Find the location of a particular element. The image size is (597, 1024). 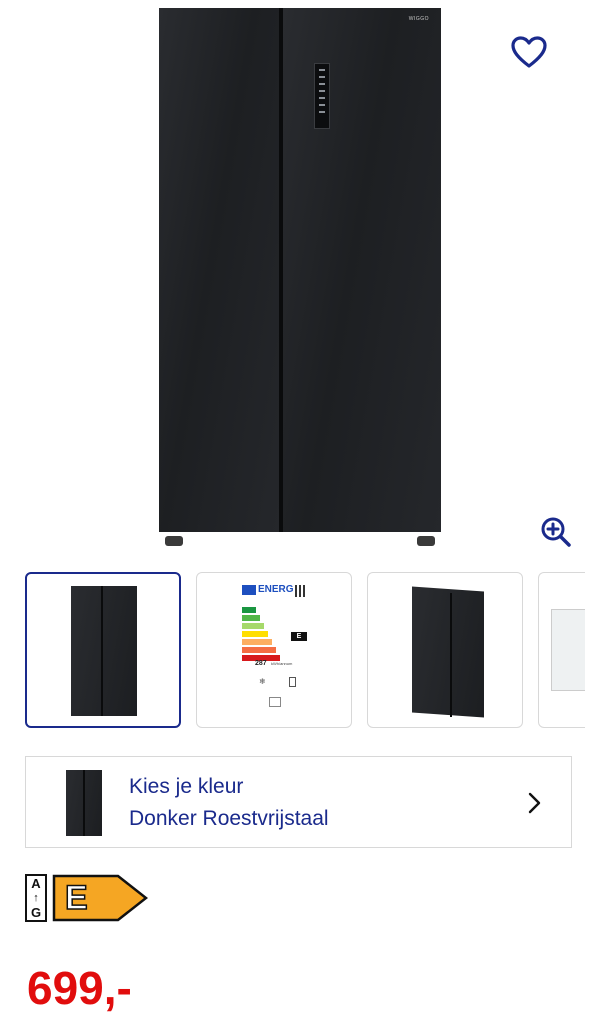

energy-label-image: ENERG E 287 kWh/annum ❄ is located at coordinates (274, 650).